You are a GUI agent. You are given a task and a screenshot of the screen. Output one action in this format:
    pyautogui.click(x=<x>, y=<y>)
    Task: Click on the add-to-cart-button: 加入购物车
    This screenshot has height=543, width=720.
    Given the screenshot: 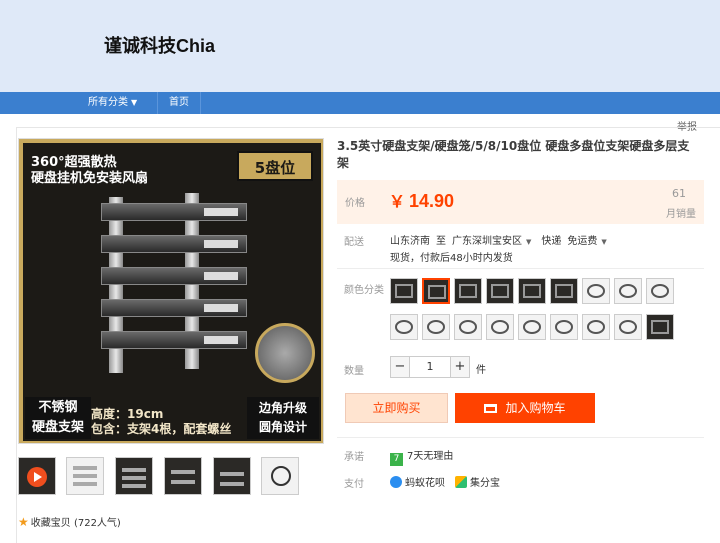 What is the action you would take?
    pyautogui.click(x=525, y=408)
    